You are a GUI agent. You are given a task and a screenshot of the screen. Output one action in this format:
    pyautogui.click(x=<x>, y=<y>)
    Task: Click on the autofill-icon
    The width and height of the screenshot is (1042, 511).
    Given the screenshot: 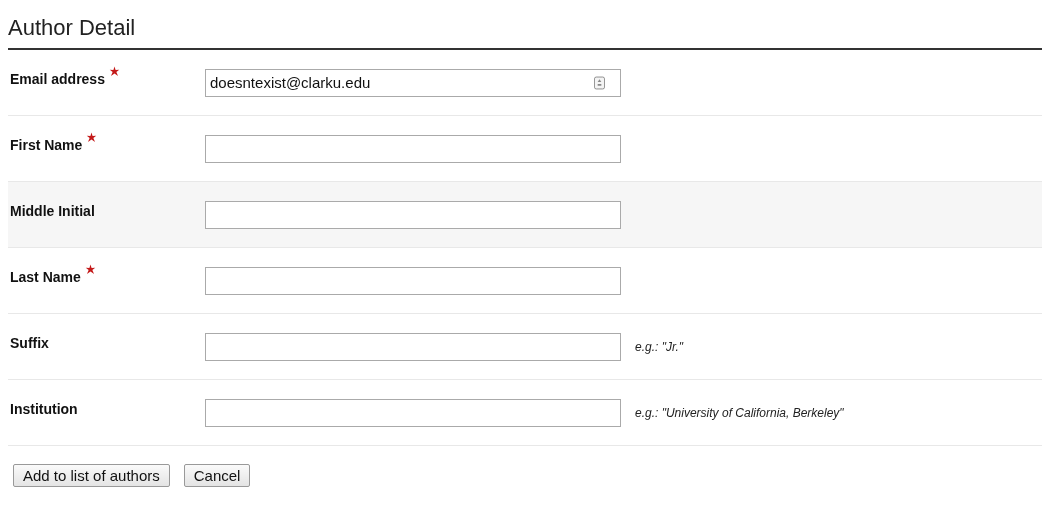 What is the action you would take?
    pyautogui.click(x=599, y=82)
    